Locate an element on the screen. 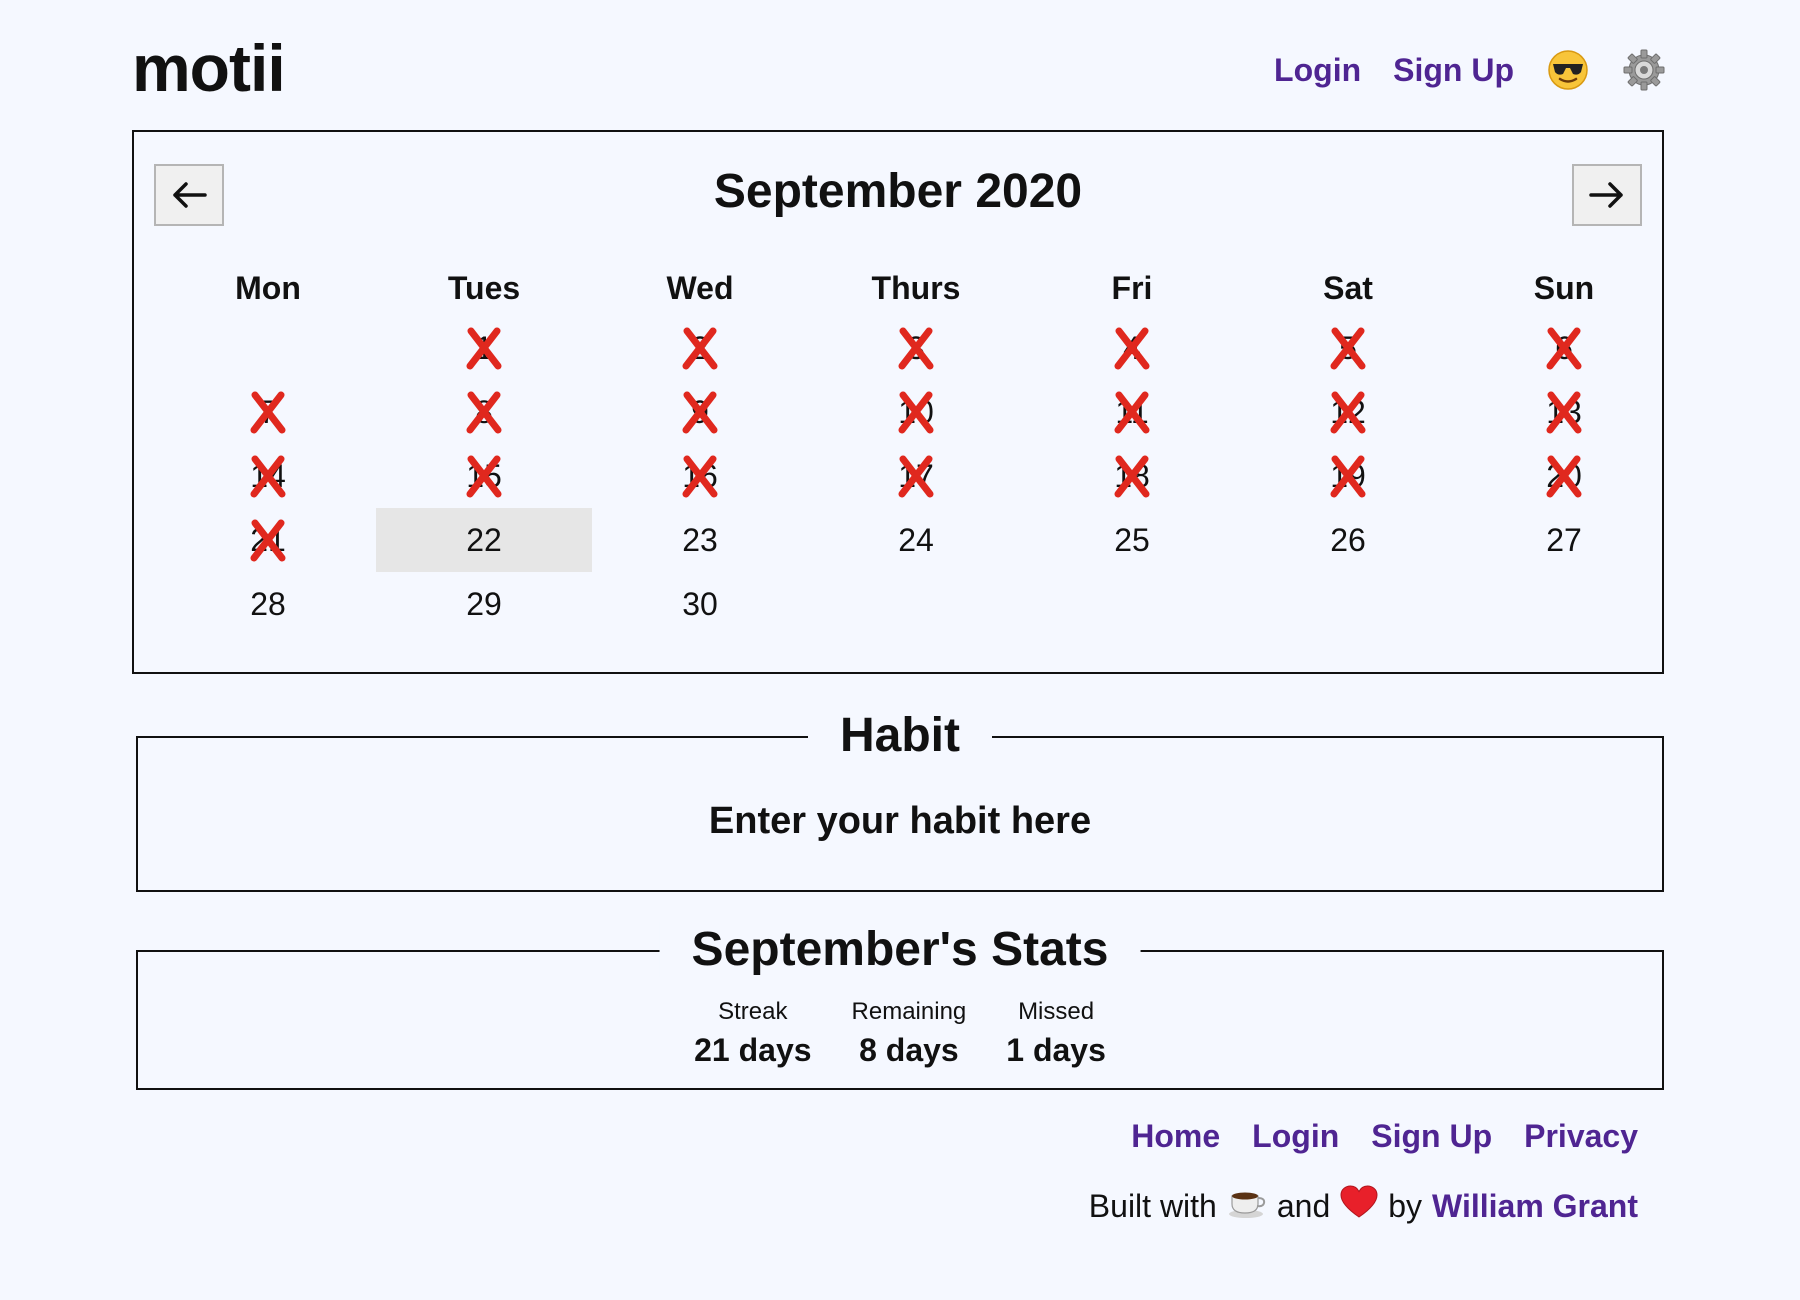 Image resolution: width=1800 pixels, height=1300 pixels. calendar-empty-cell is located at coordinates (268, 348).